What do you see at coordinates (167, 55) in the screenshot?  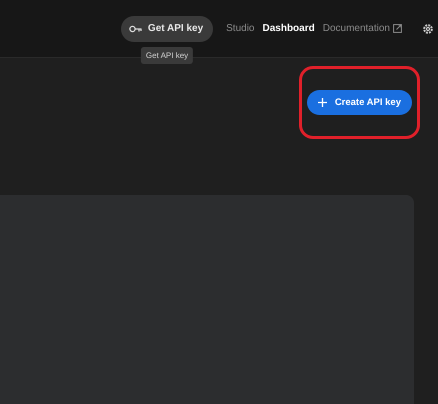 I see `tooltip: Get API key` at bounding box center [167, 55].